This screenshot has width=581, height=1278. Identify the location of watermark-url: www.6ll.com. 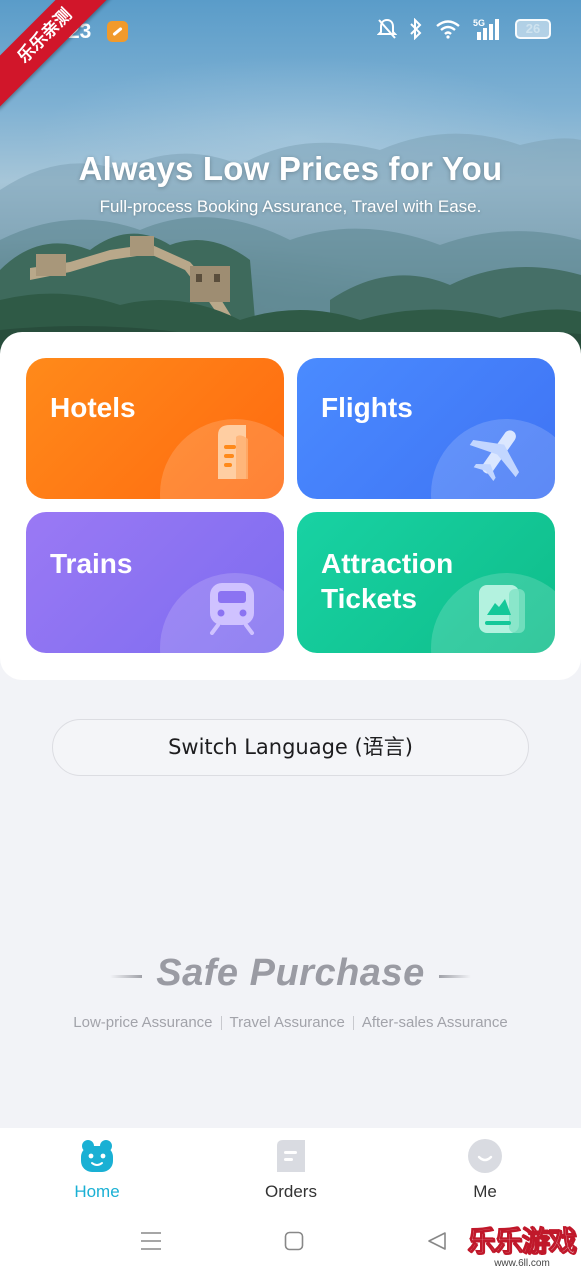
(522, 1263).